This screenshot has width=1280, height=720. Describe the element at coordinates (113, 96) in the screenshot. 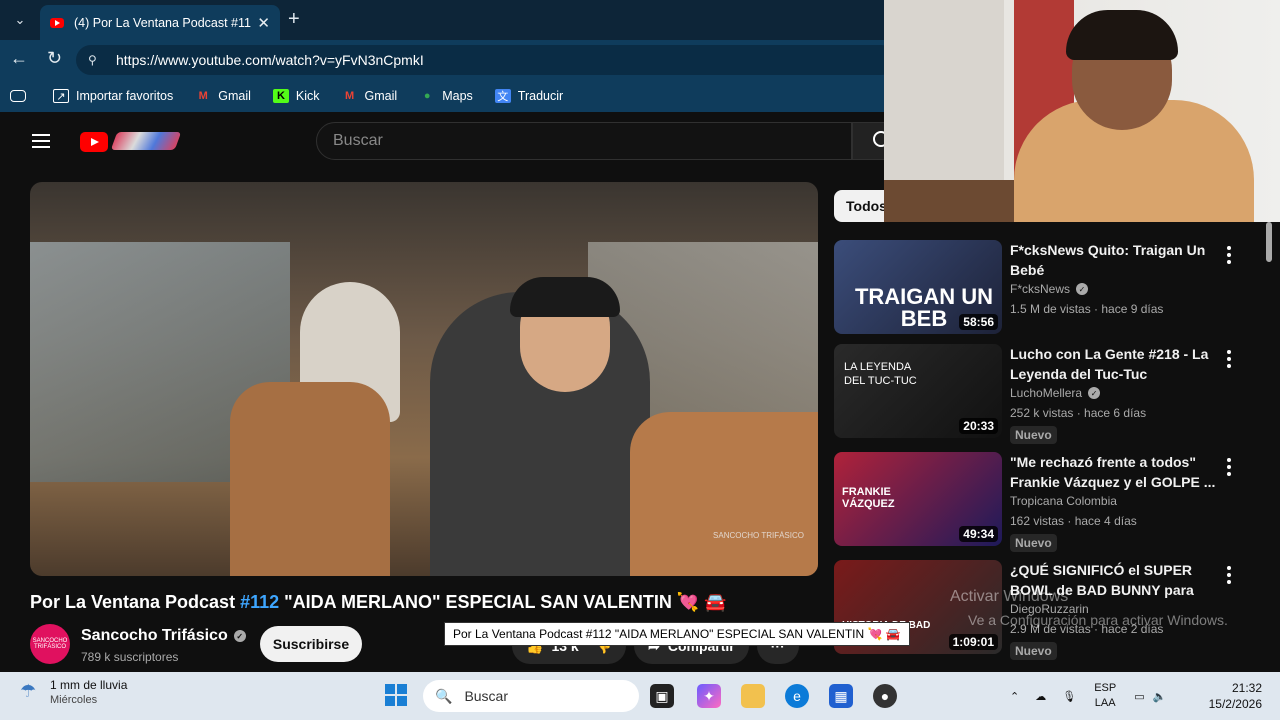

I see `bookmark-import-favorites: ↗ Importar favoritos` at that location.